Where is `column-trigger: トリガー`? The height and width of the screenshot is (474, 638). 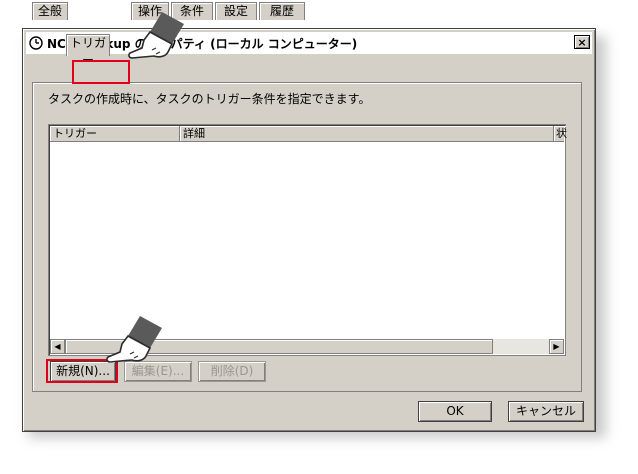 column-trigger: トリガー is located at coordinates (115, 133).